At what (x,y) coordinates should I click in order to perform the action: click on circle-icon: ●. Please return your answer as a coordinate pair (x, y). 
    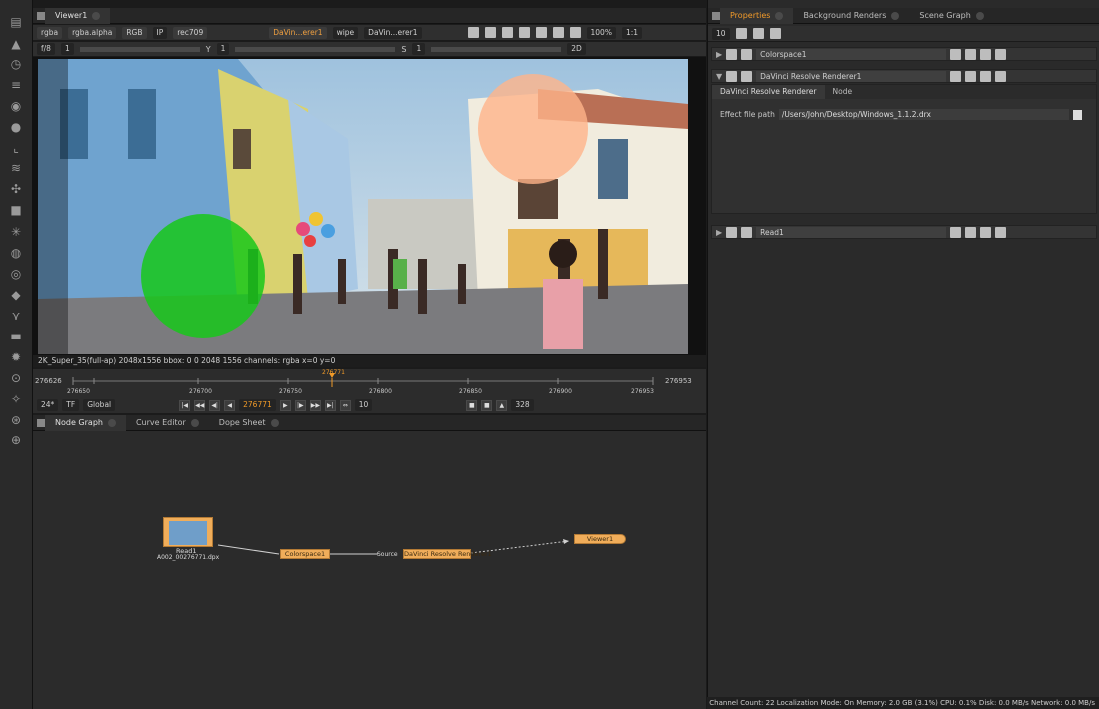
    Looking at the image, I should click on (16, 127).